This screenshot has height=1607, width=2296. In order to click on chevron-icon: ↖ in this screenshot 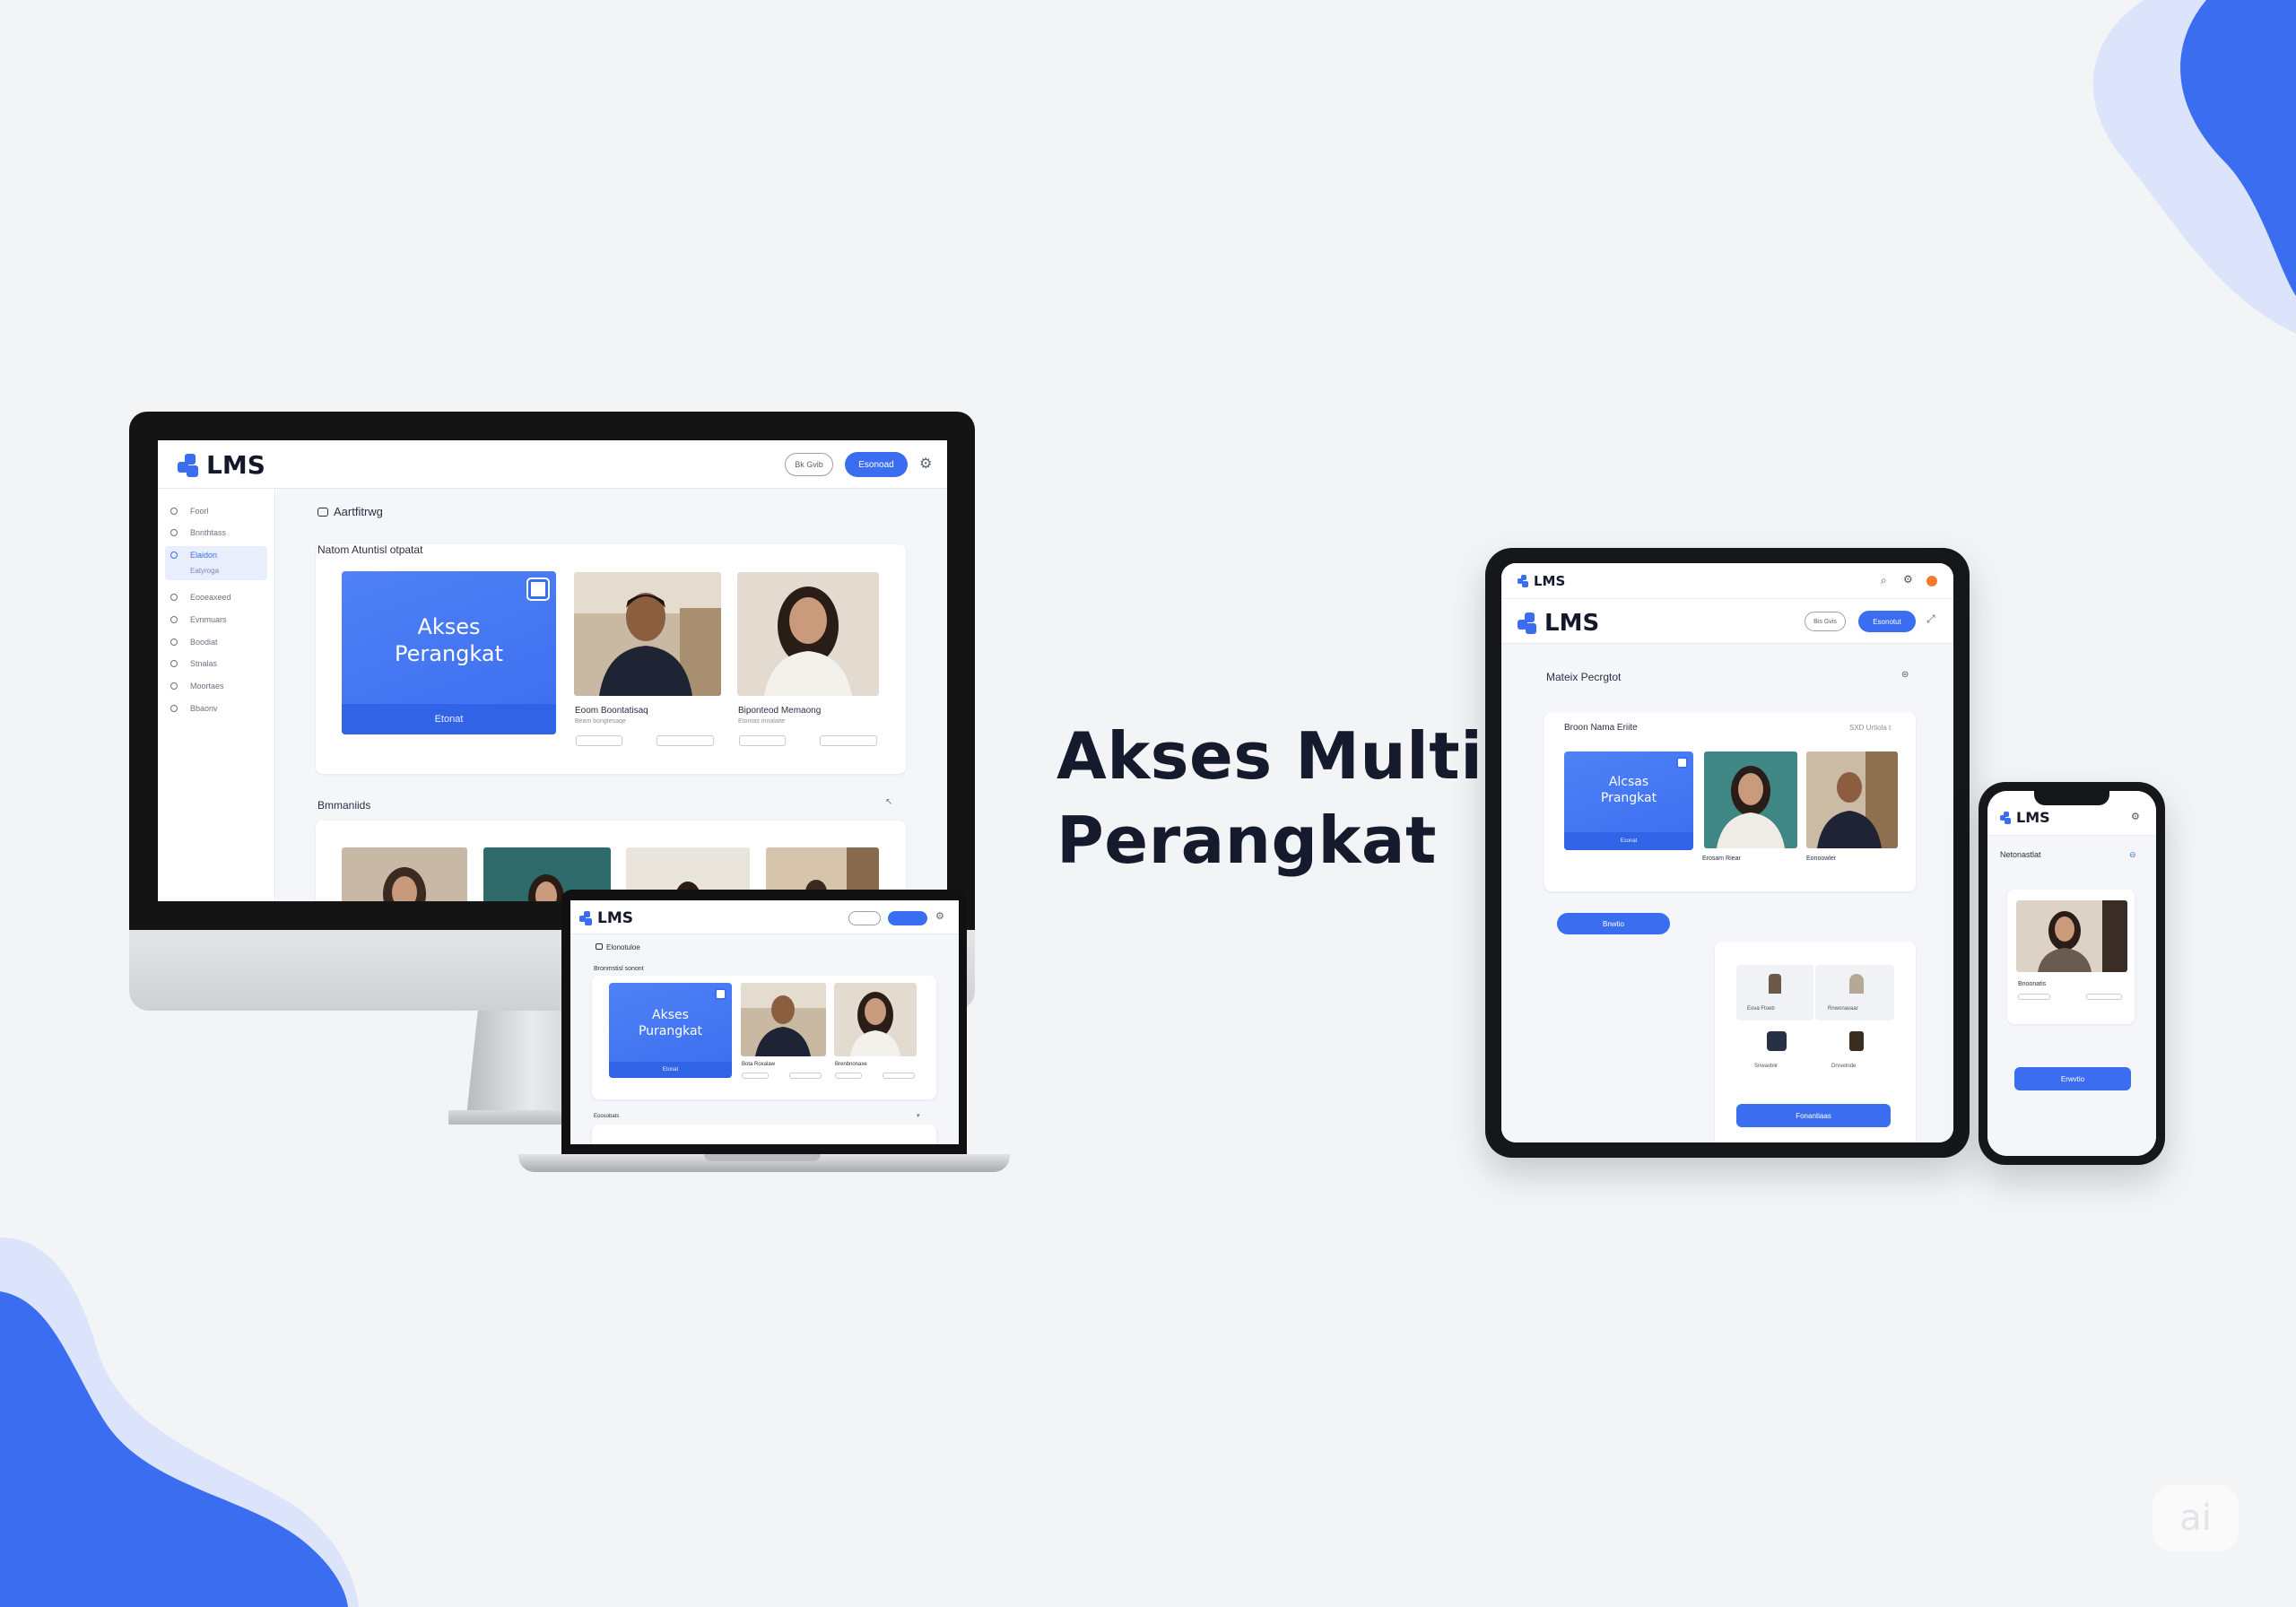, I will do `click(888, 802)`.